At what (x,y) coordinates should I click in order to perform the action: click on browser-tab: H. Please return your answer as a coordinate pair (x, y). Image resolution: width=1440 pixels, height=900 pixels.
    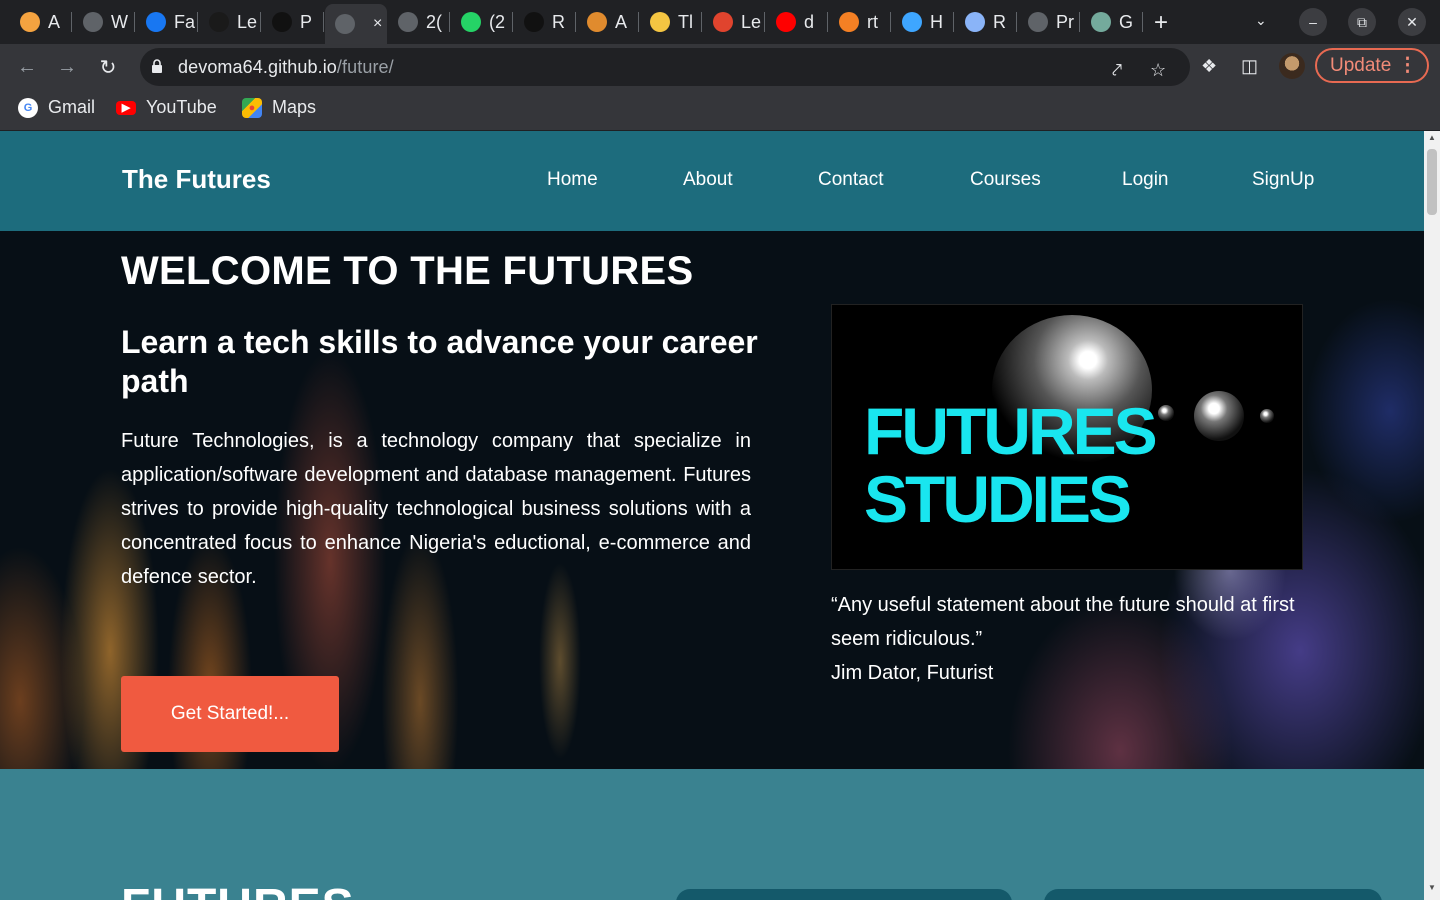
    Looking at the image, I should click on (923, 22).